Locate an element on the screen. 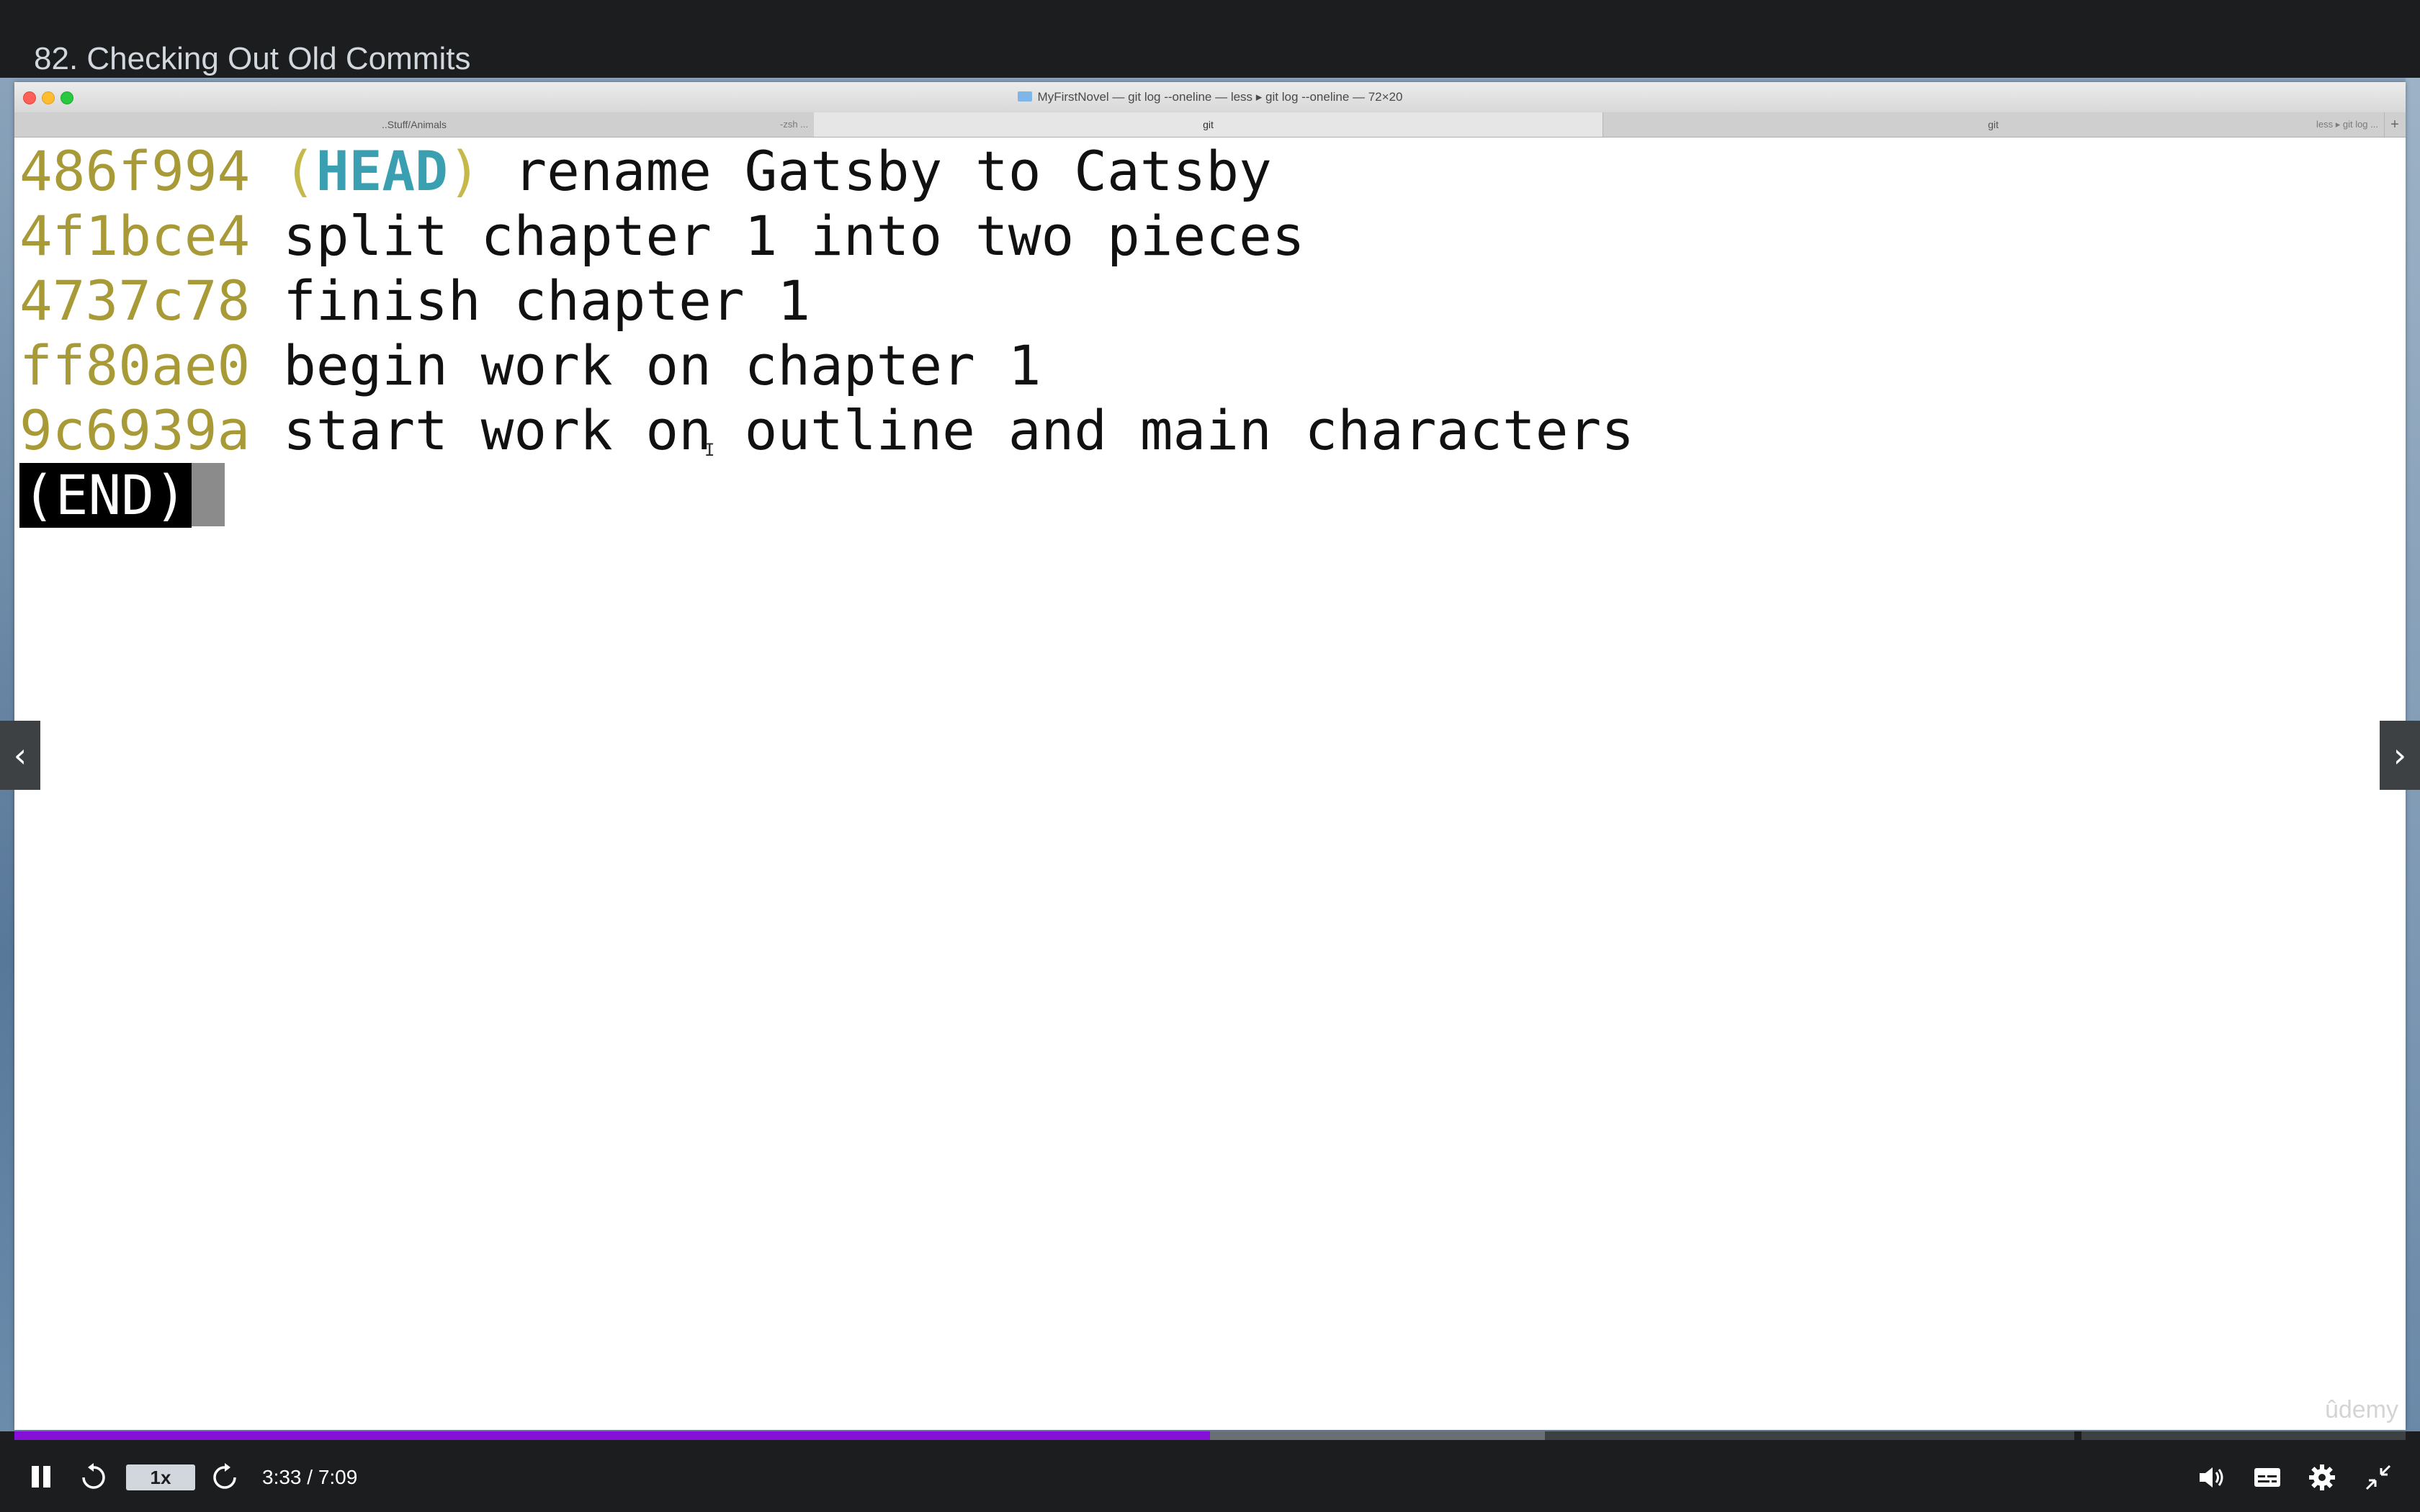  head-ref: HEAD is located at coordinates (381, 171).